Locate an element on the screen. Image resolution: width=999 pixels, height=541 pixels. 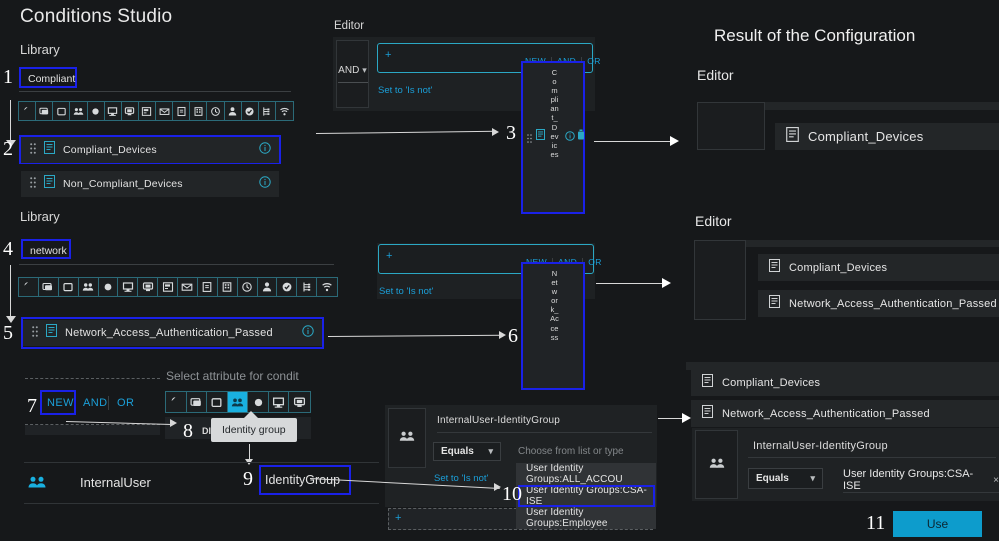
builder-and-button: AND is located at coordinates (95, 403).